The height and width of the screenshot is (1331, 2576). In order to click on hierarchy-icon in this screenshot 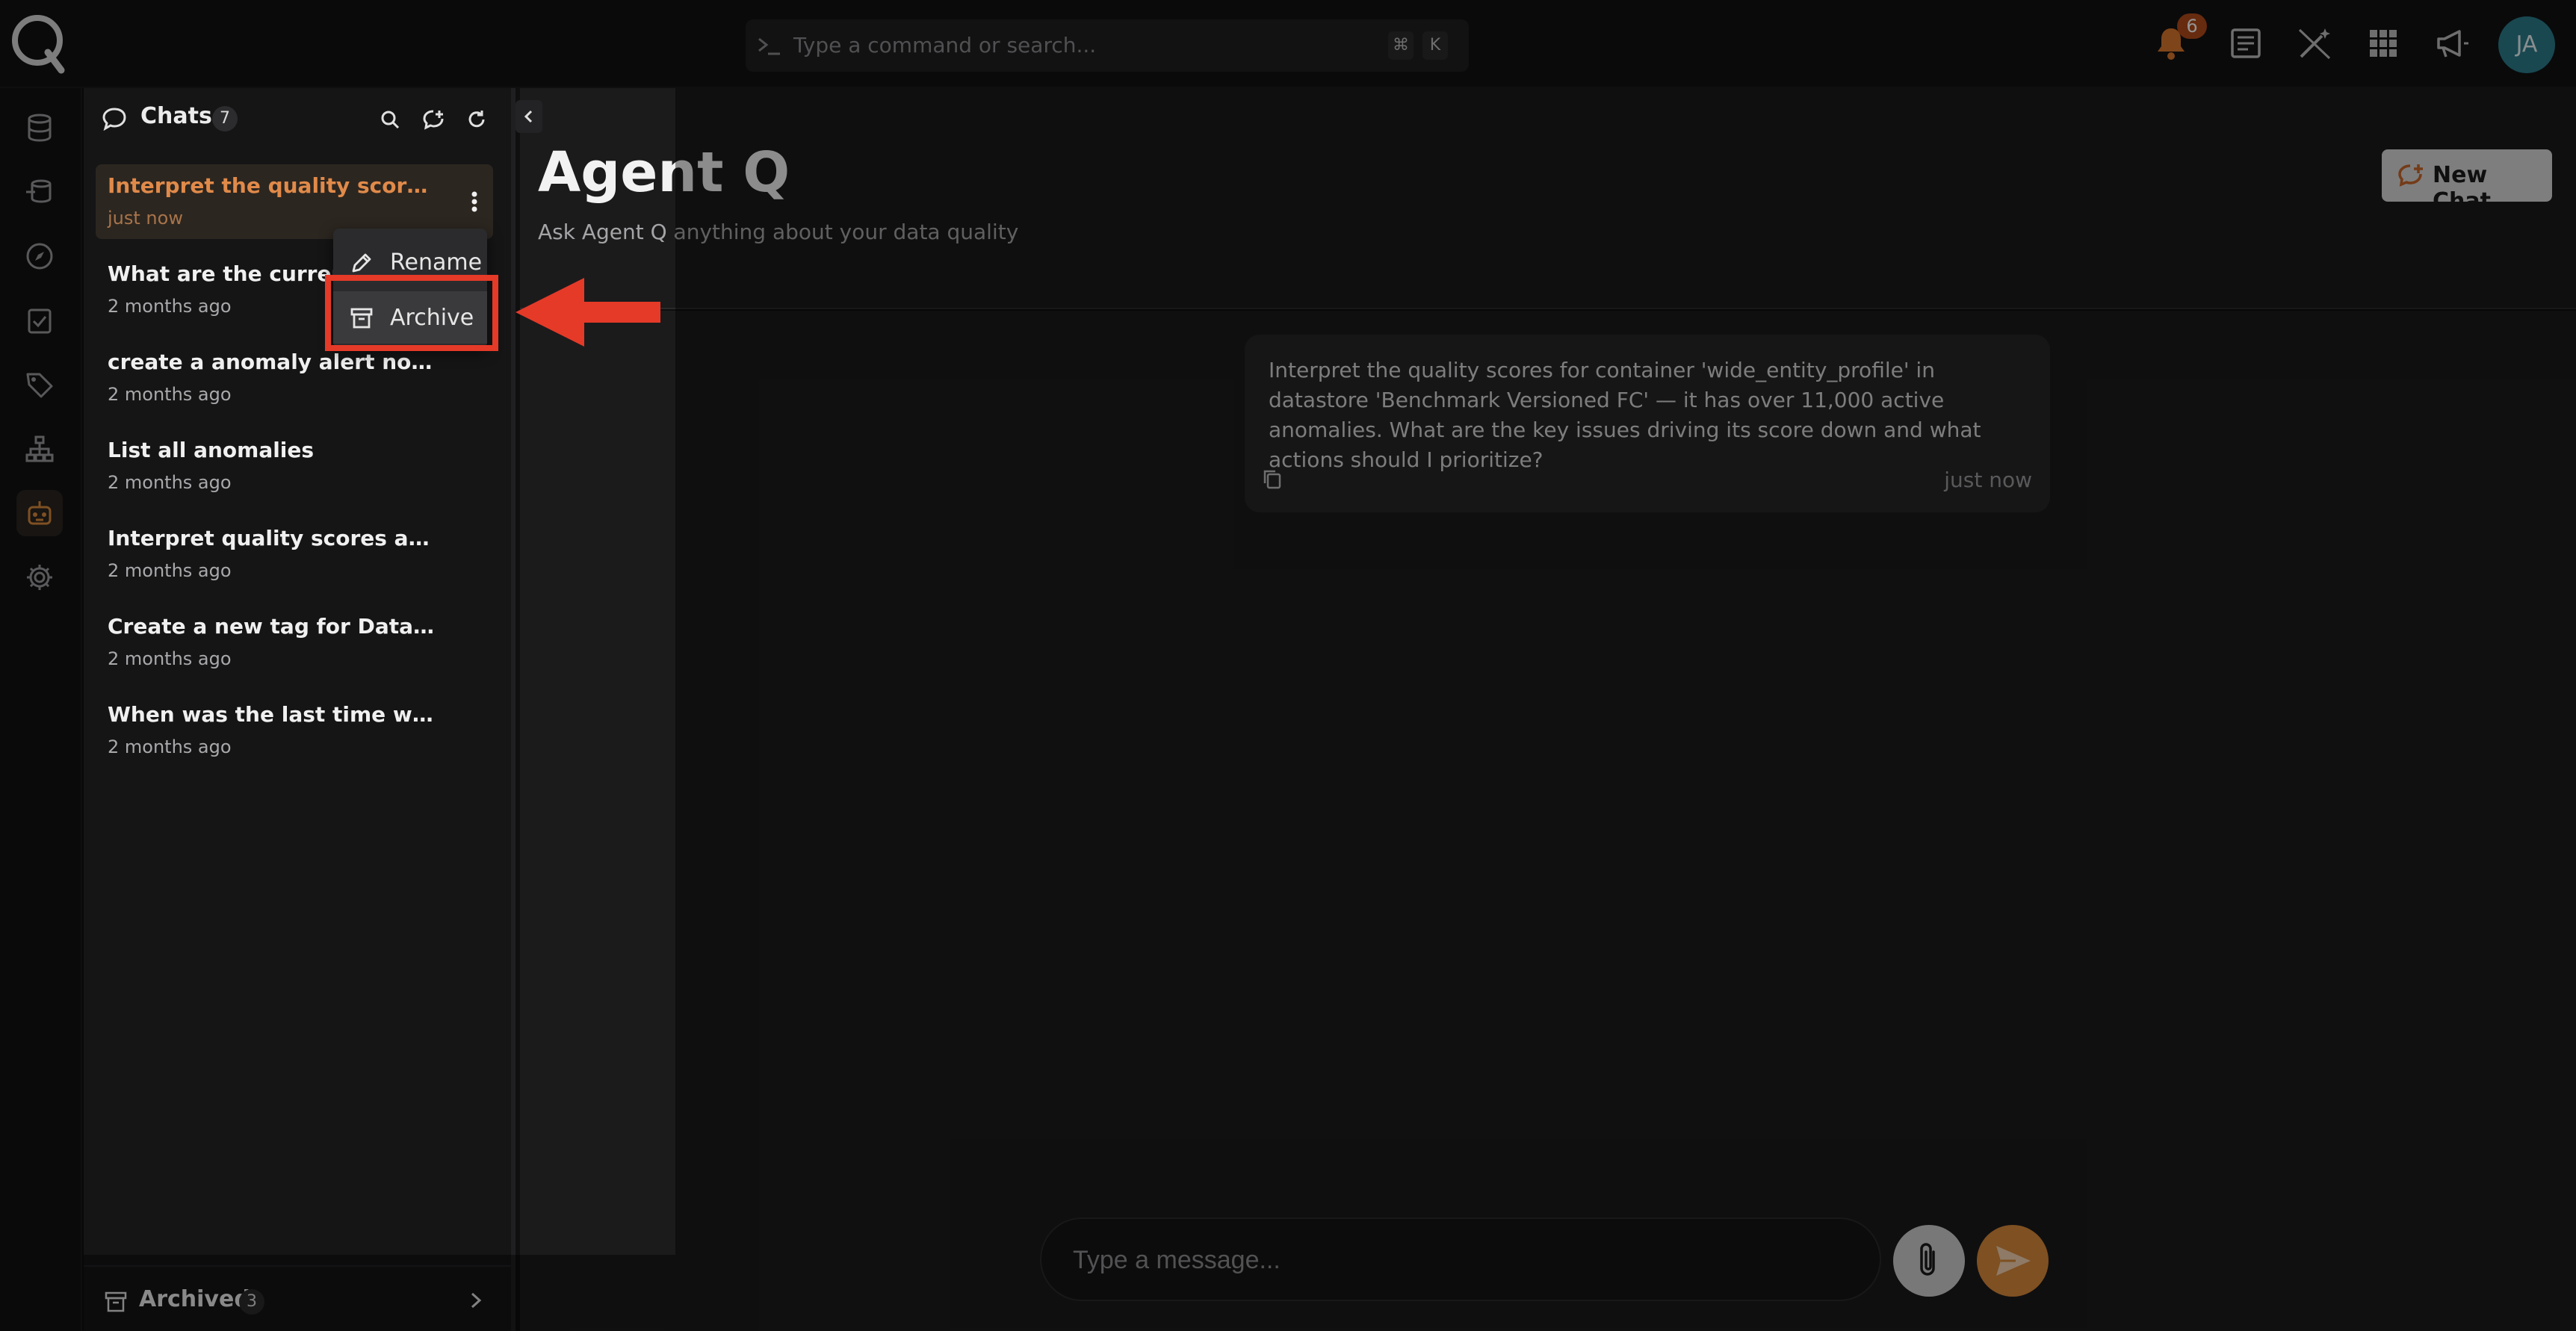, I will do `click(39, 448)`.